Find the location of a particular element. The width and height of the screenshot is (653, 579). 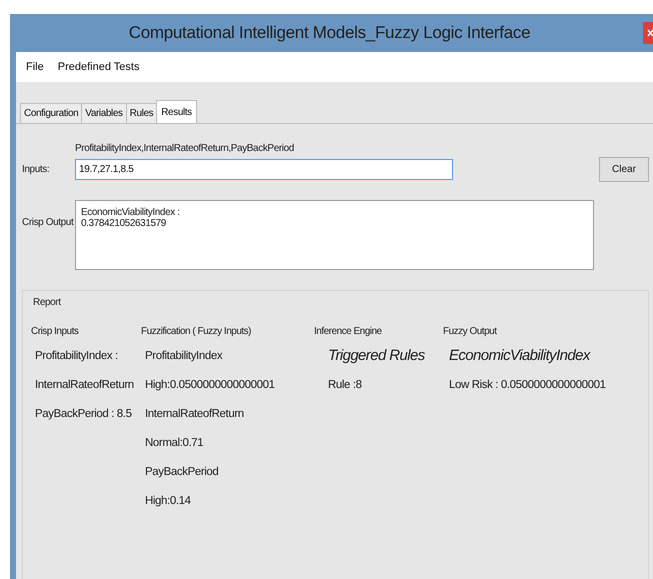

report-value: ProfitabilityIndex is located at coordinates (184, 356).